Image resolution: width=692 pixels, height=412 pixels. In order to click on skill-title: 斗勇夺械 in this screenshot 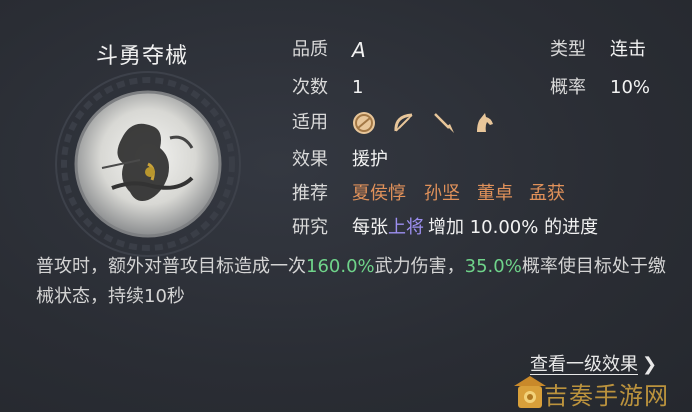, I will do `click(142, 56)`.